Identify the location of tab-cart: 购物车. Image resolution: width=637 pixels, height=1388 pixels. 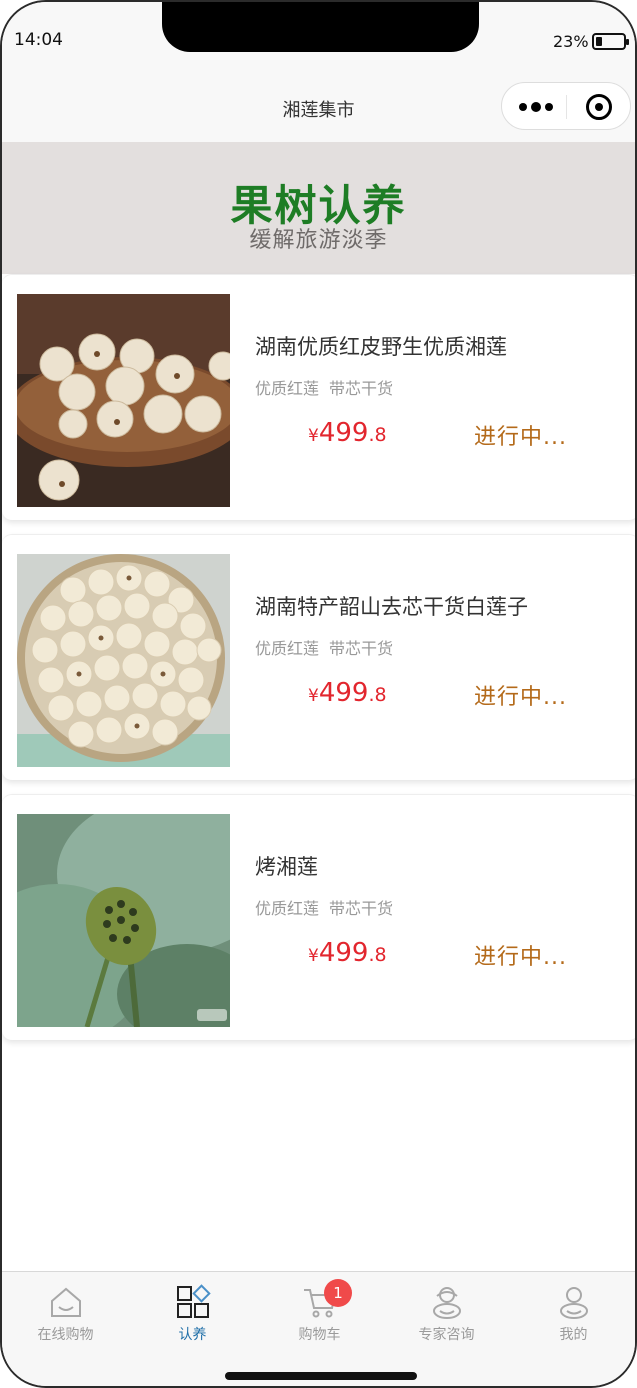
(319, 1312).